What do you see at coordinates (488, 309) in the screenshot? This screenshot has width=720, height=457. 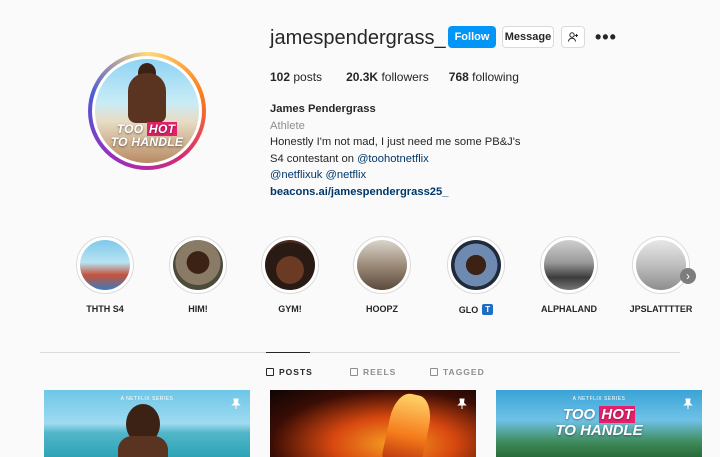 I see `glo-badge-icon: T` at bounding box center [488, 309].